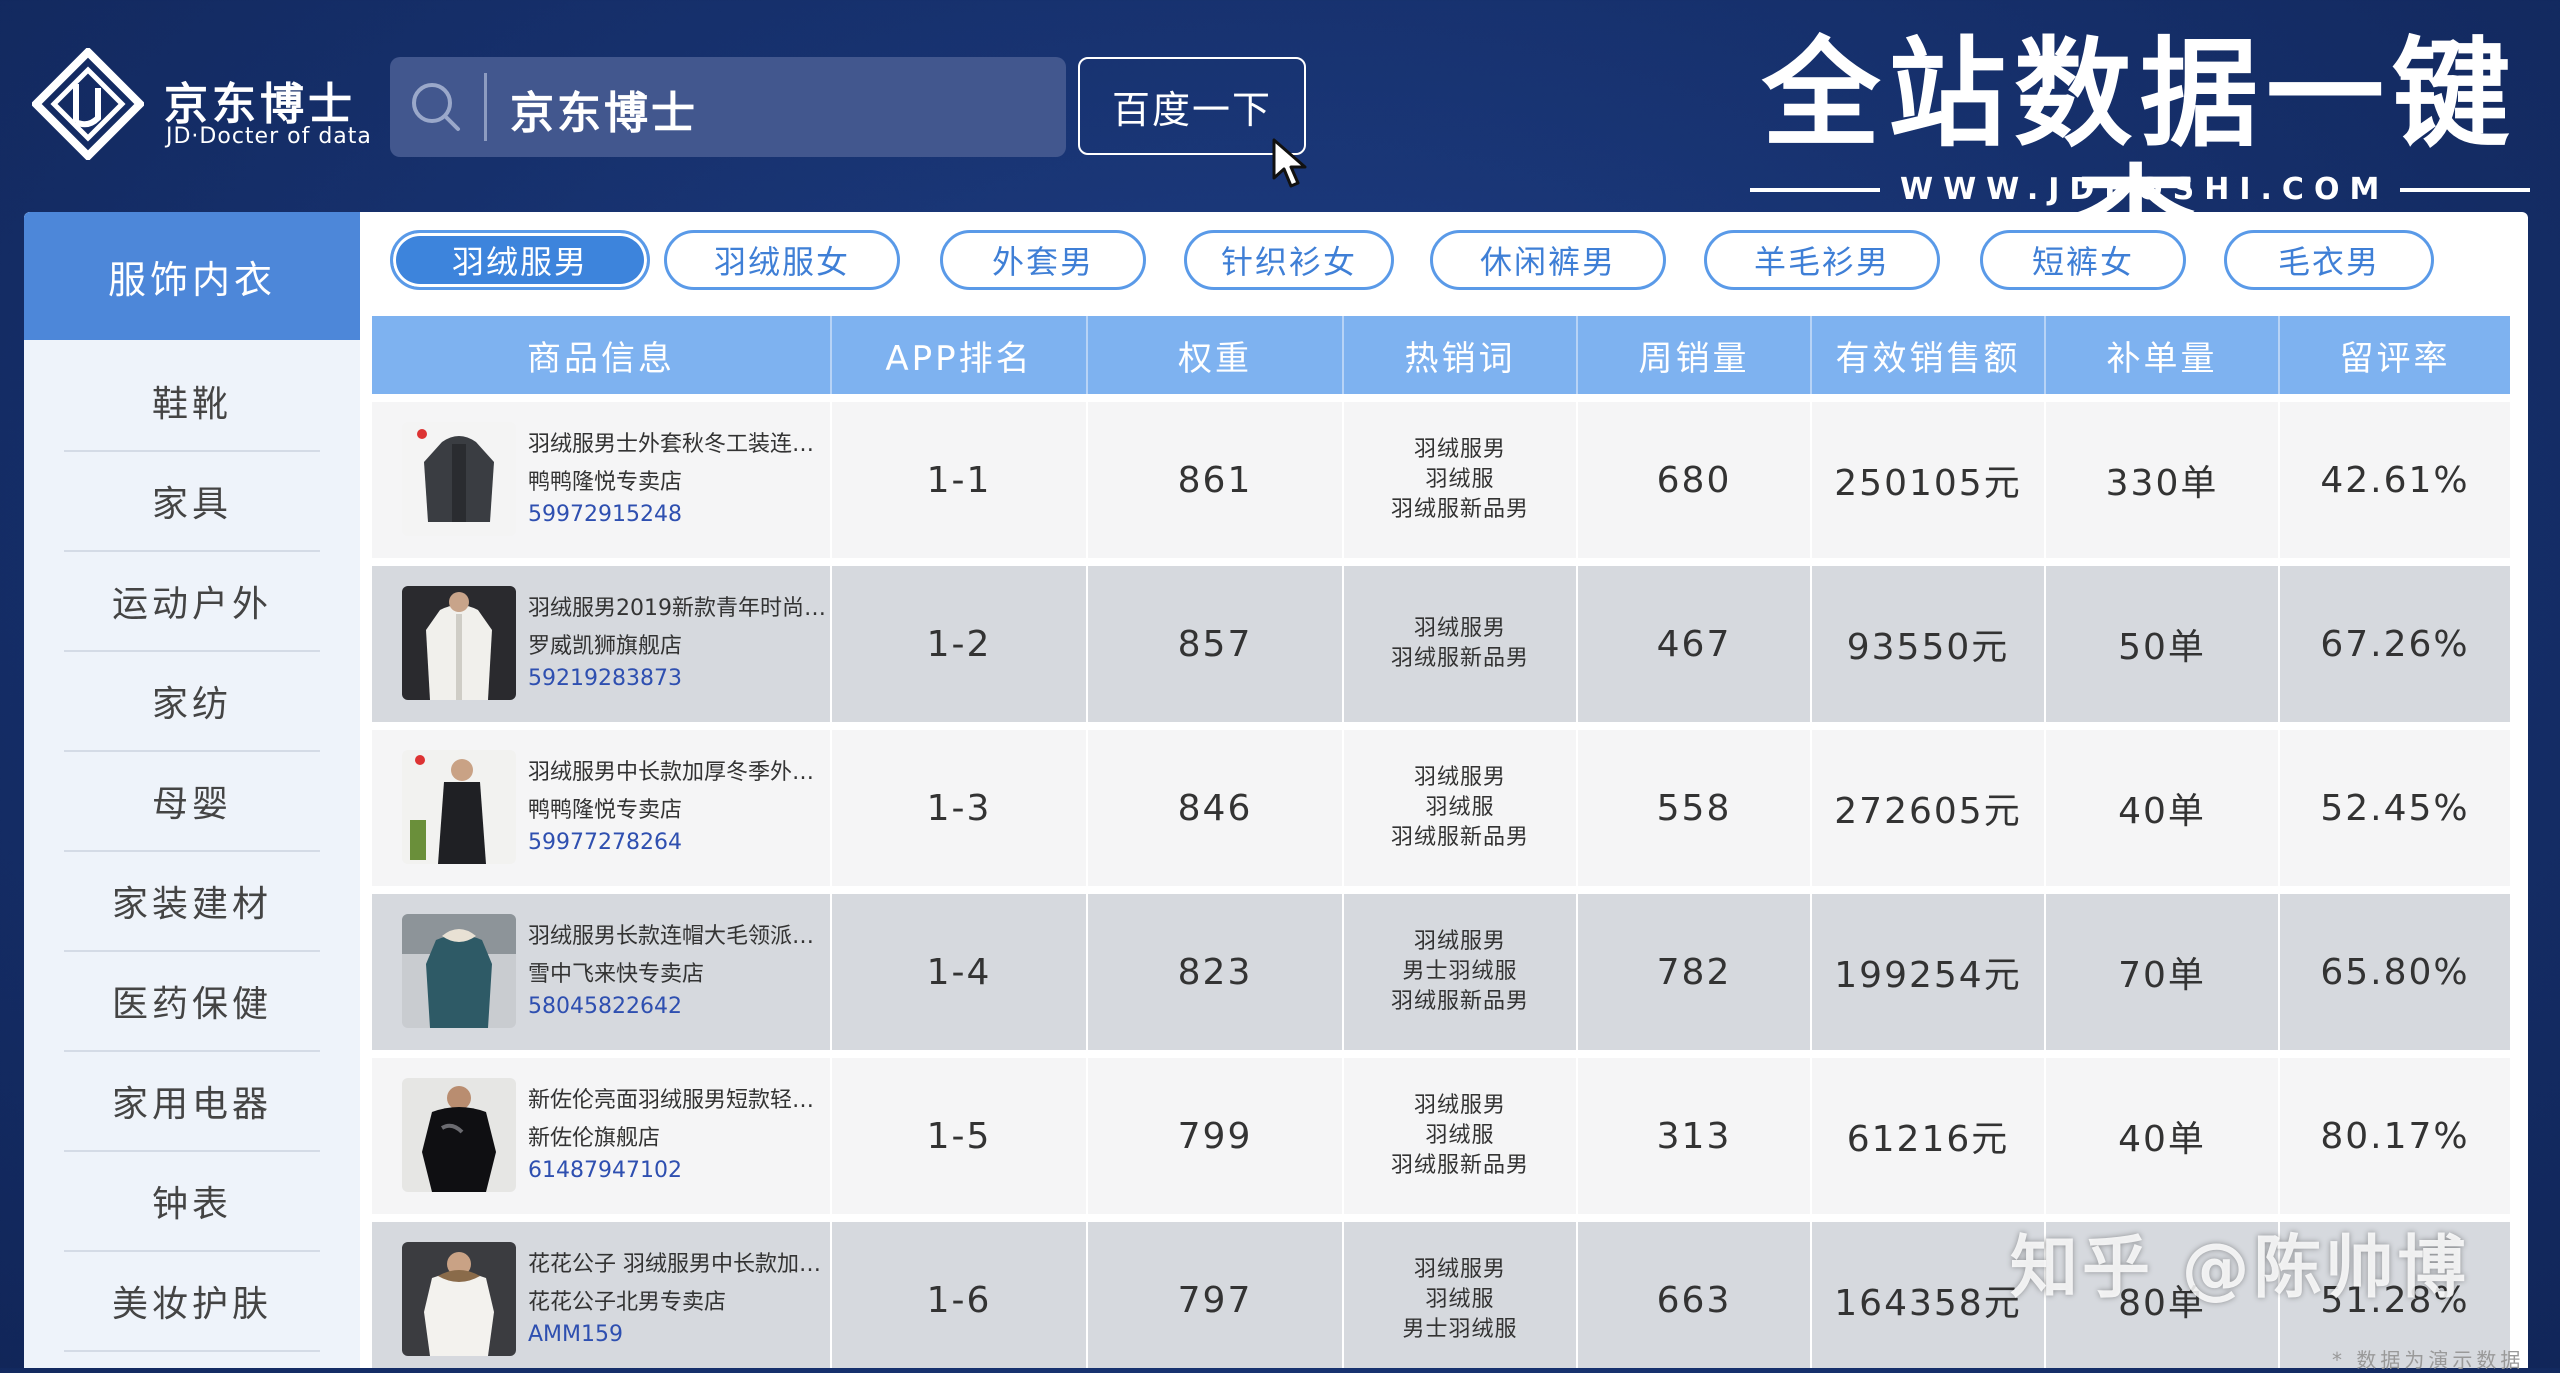  What do you see at coordinates (594, 1138) in the screenshot?
I see `shop-name: 新佐伦旗舰店` at bounding box center [594, 1138].